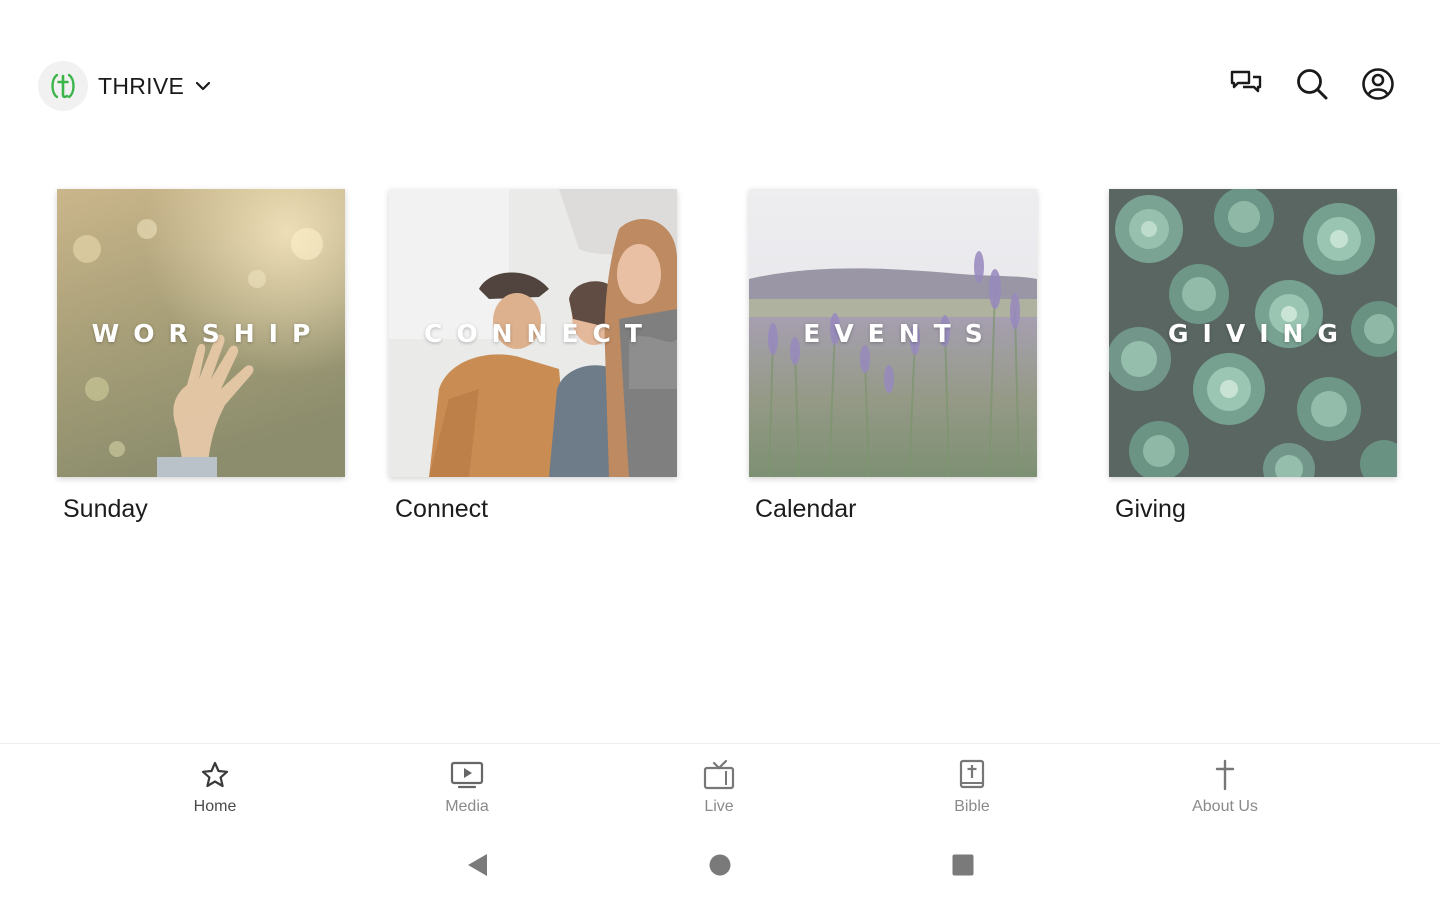 This screenshot has width=1440, height=900. Describe the element at coordinates (1150, 509) in the screenshot. I see `tile-label: Giving` at that location.